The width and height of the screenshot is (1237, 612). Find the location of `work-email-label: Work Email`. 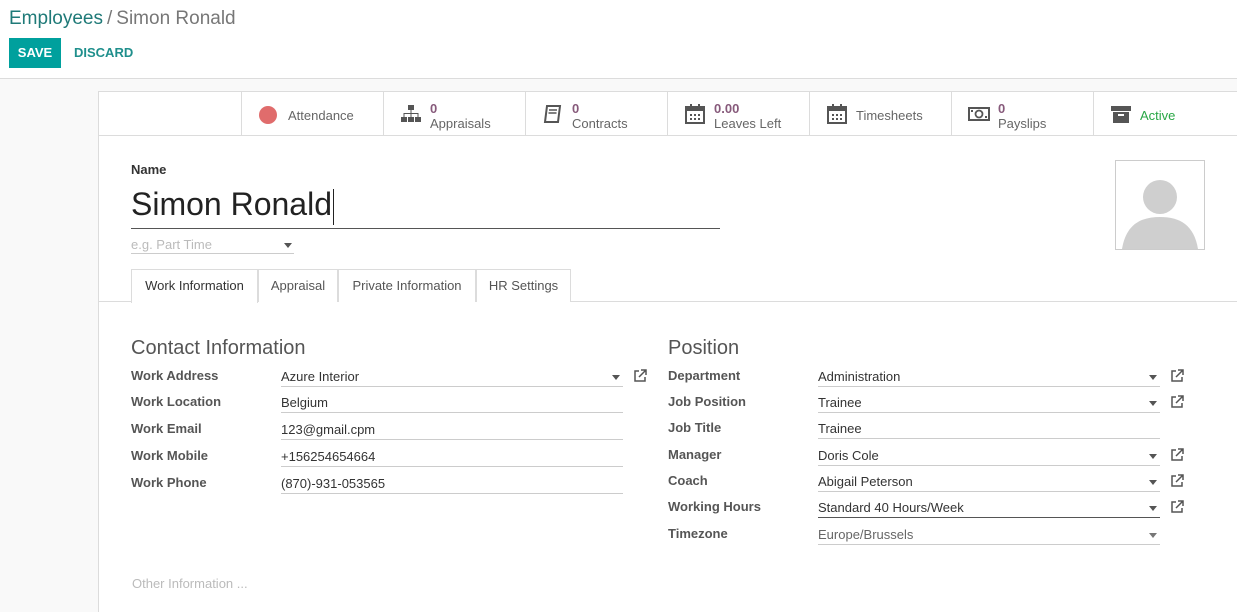

work-email-label: Work Email is located at coordinates (166, 428).